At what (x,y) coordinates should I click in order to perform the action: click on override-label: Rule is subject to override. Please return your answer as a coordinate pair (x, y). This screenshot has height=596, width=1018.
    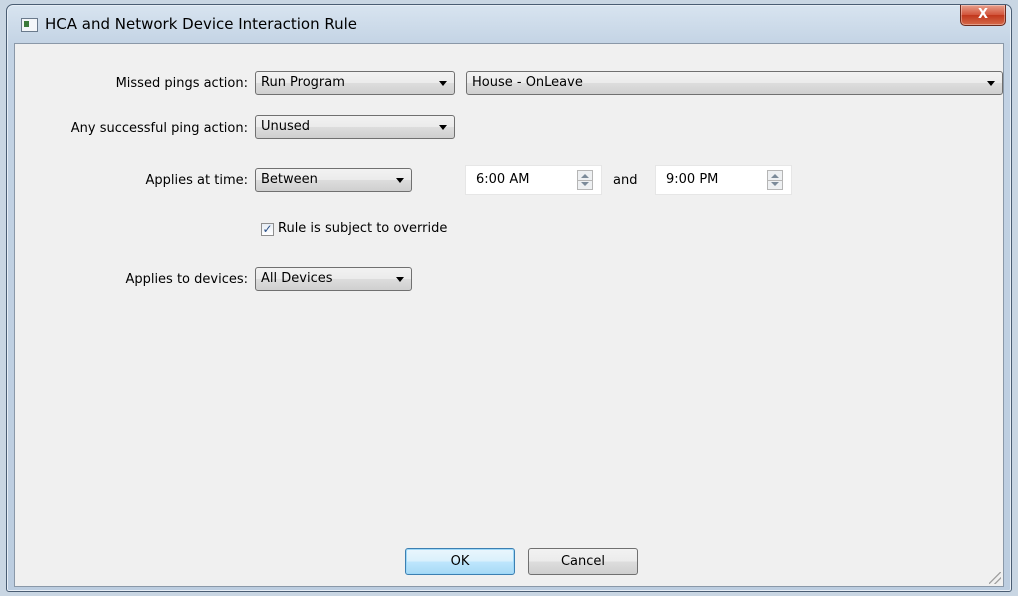
    Looking at the image, I should click on (362, 228).